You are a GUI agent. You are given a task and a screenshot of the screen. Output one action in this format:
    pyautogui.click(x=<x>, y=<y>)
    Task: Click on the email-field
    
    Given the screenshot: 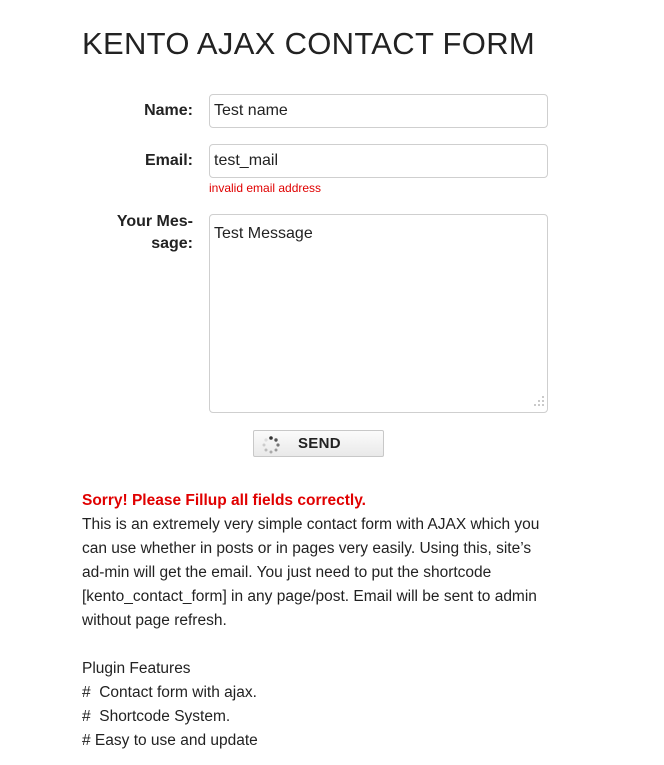 What is the action you would take?
    pyautogui.click(x=378, y=161)
    